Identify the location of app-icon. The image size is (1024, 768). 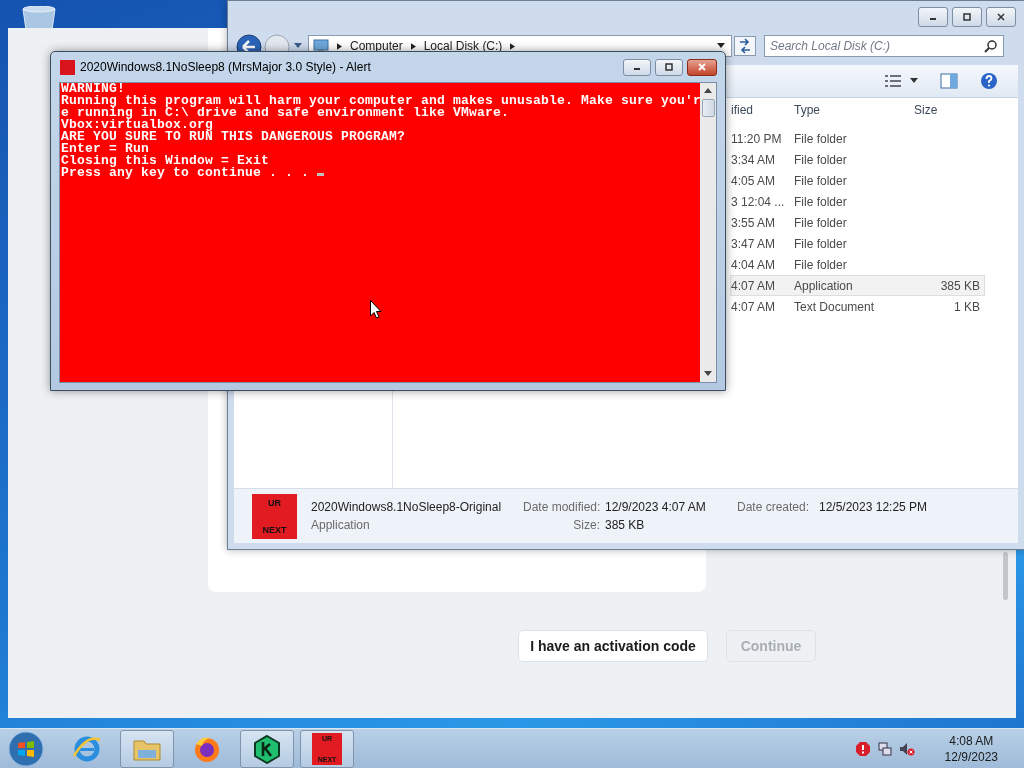
(67, 67).